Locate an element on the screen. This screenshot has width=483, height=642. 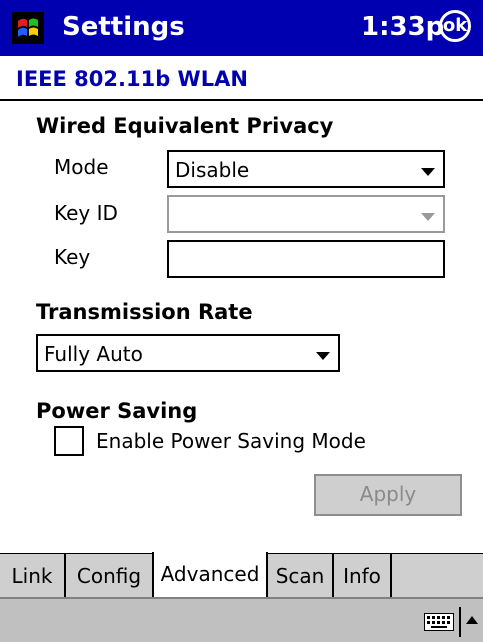
mode-label: Mode is located at coordinates (81, 167).